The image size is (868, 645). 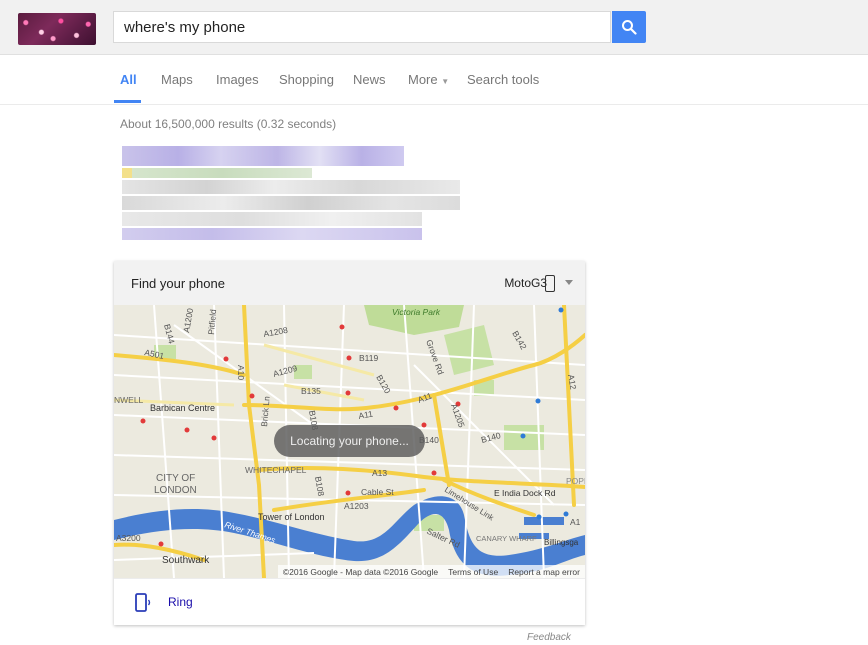 I want to click on active-tab-indicator, so click(x=127, y=101).